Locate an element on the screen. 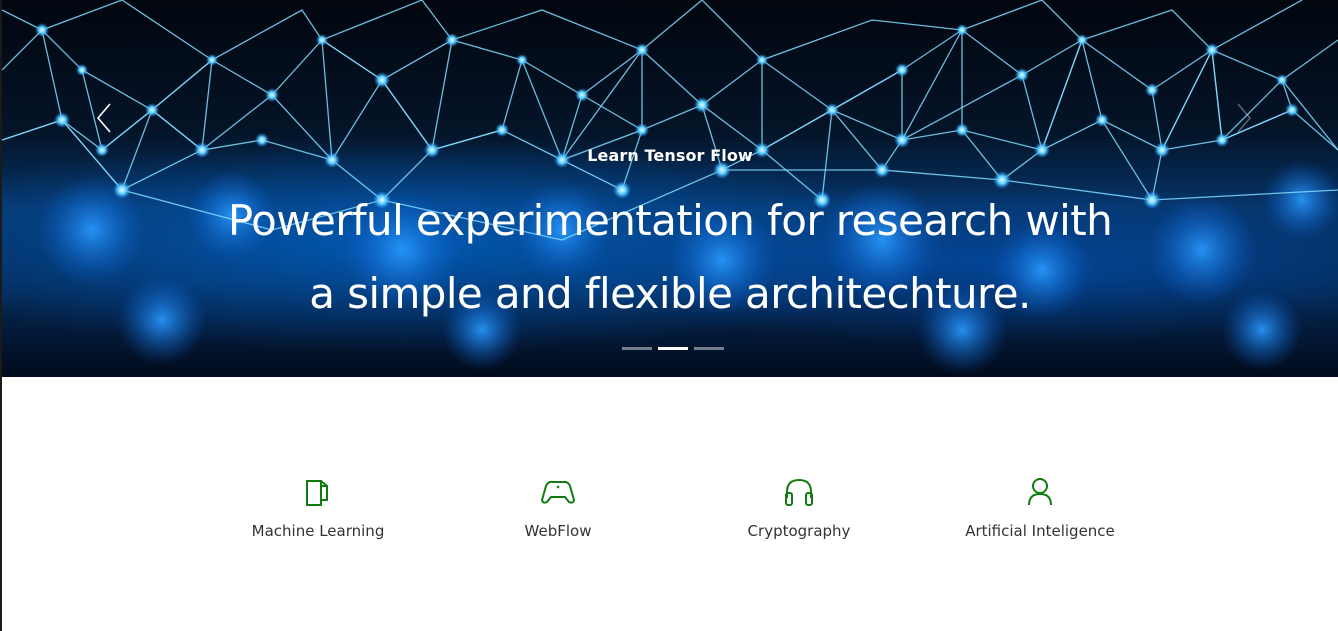  feature-machine-learning: Machine Learning is located at coordinates (318, 505).